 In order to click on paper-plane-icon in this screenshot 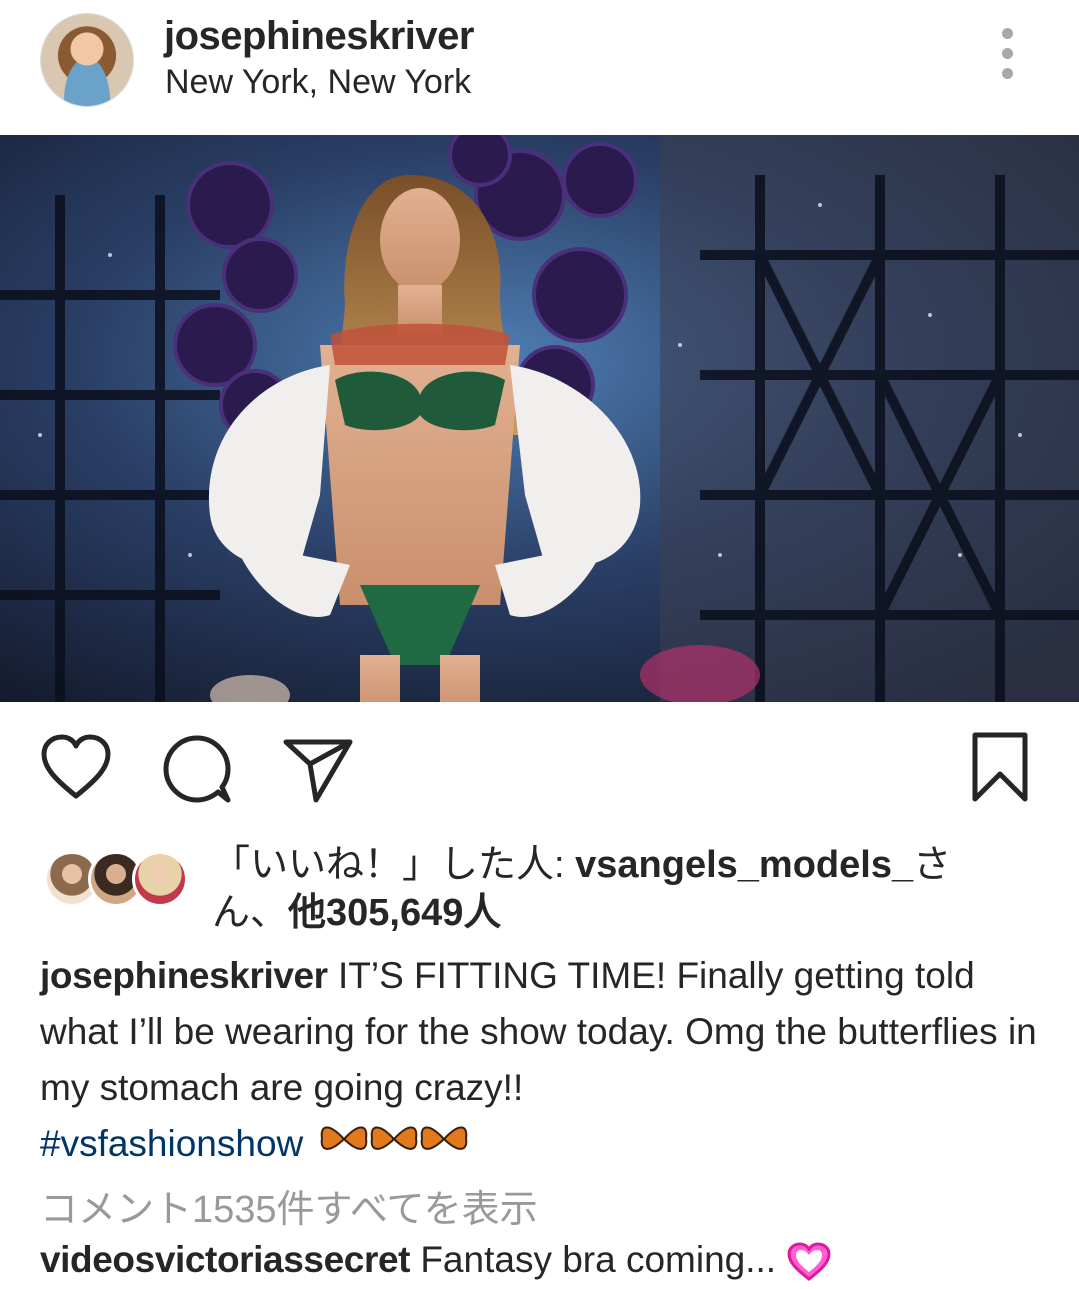, I will do `click(318, 773)`.